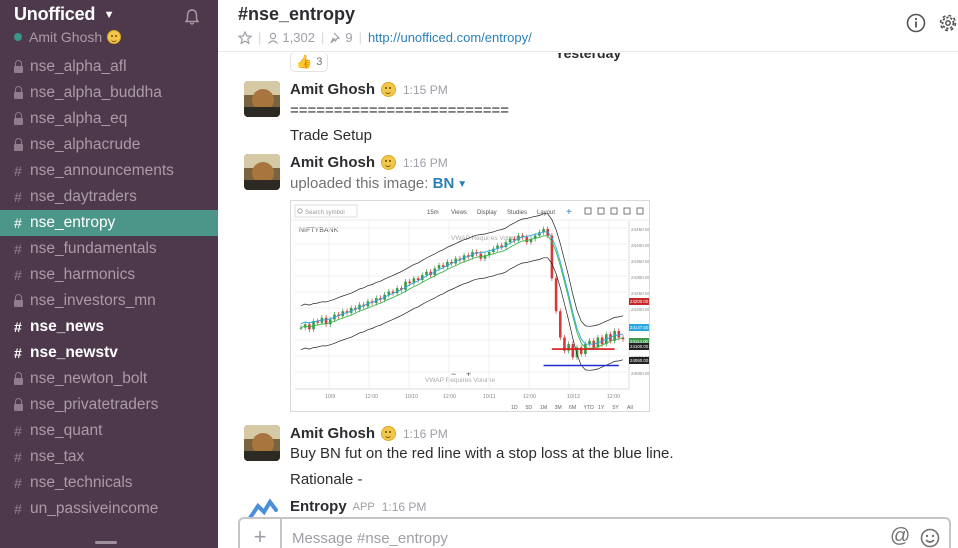  Describe the element at coordinates (96, 92) in the screenshot. I see `channel-label: nse_alpha_buddha` at that location.